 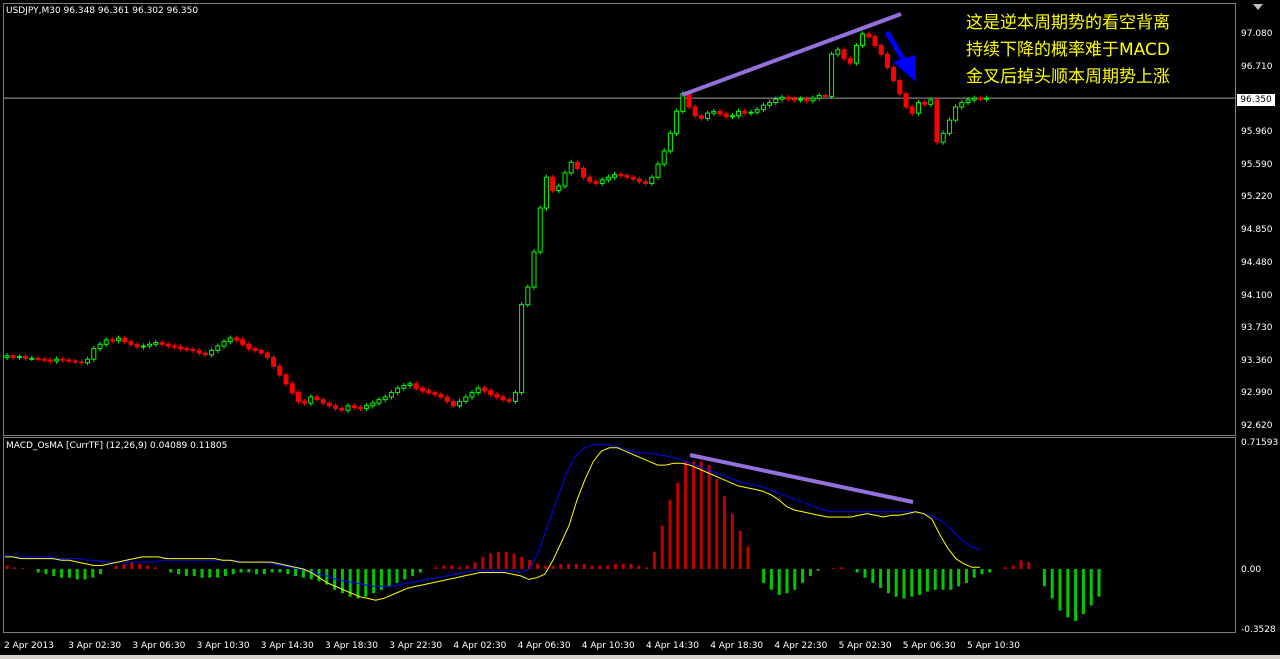 What do you see at coordinates (102, 11) in the screenshot?
I see `price-chart-header: USDJPY,M30 96.348 96.361 96.302 96.350` at bounding box center [102, 11].